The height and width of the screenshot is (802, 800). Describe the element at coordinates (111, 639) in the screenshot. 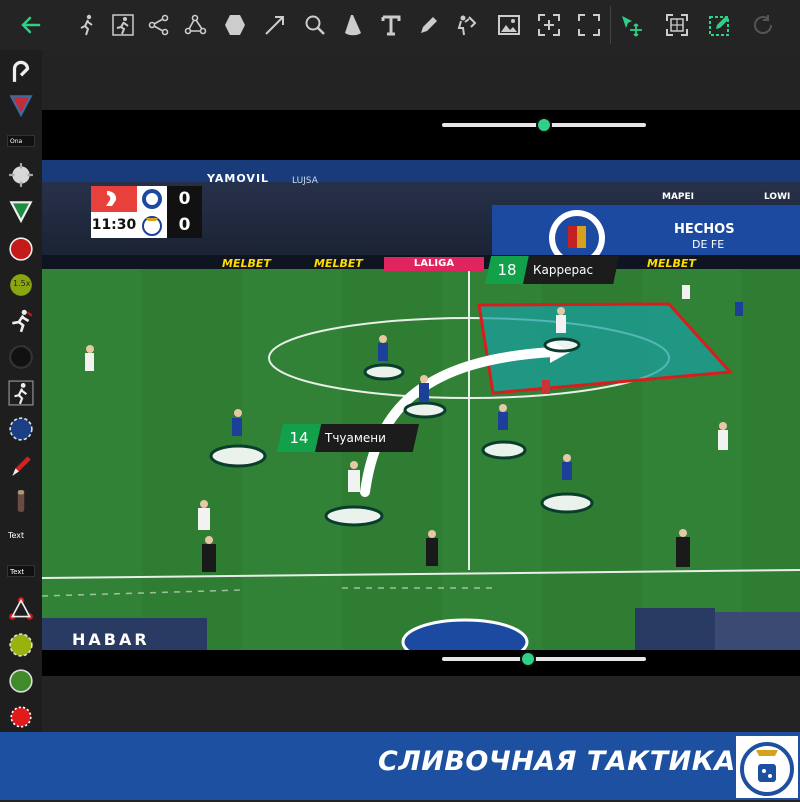

I see `bench-banner: HABAR` at that location.